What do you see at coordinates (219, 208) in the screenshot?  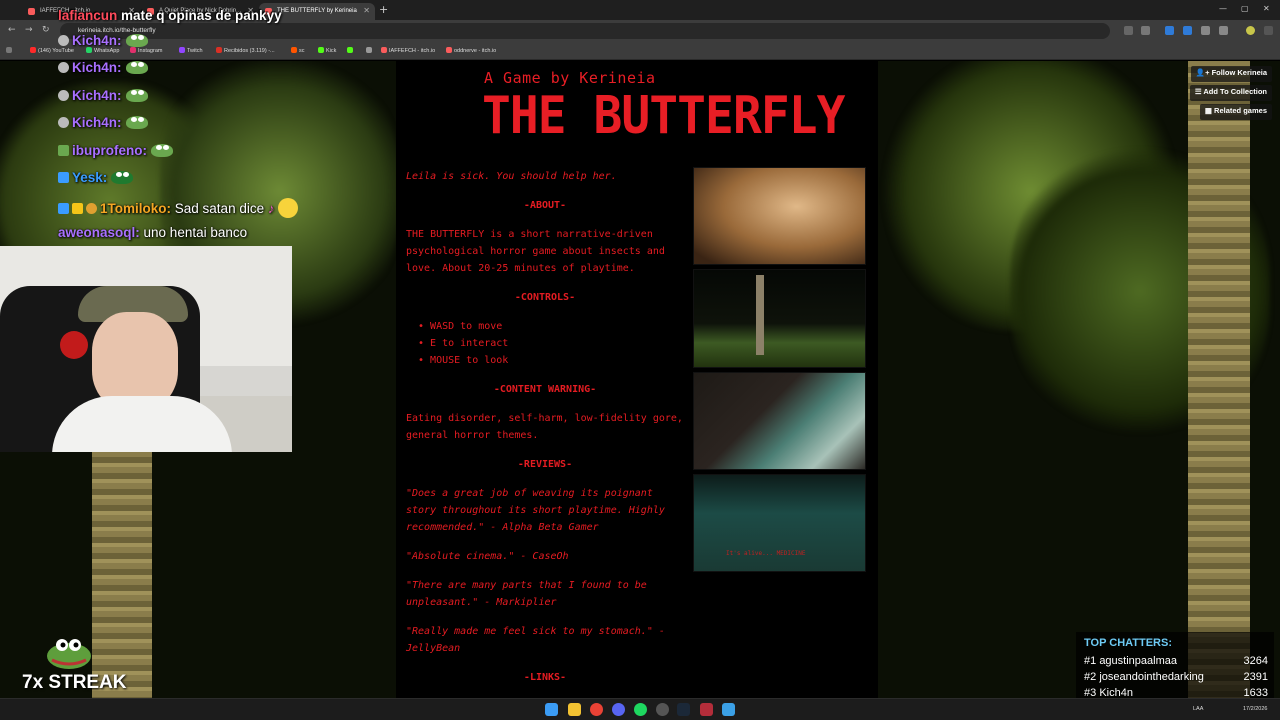 I see `chat-message: Sad satan dice` at bounding box center [219, 208].